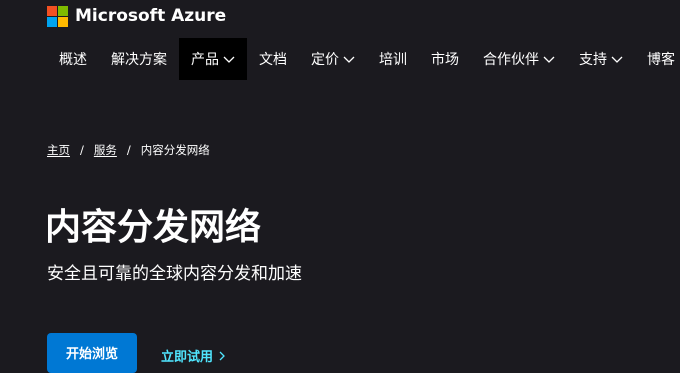 The height and width of the screenshot is (373, 680). I want to click on nav-item-label: 概述, so click(73, 60).